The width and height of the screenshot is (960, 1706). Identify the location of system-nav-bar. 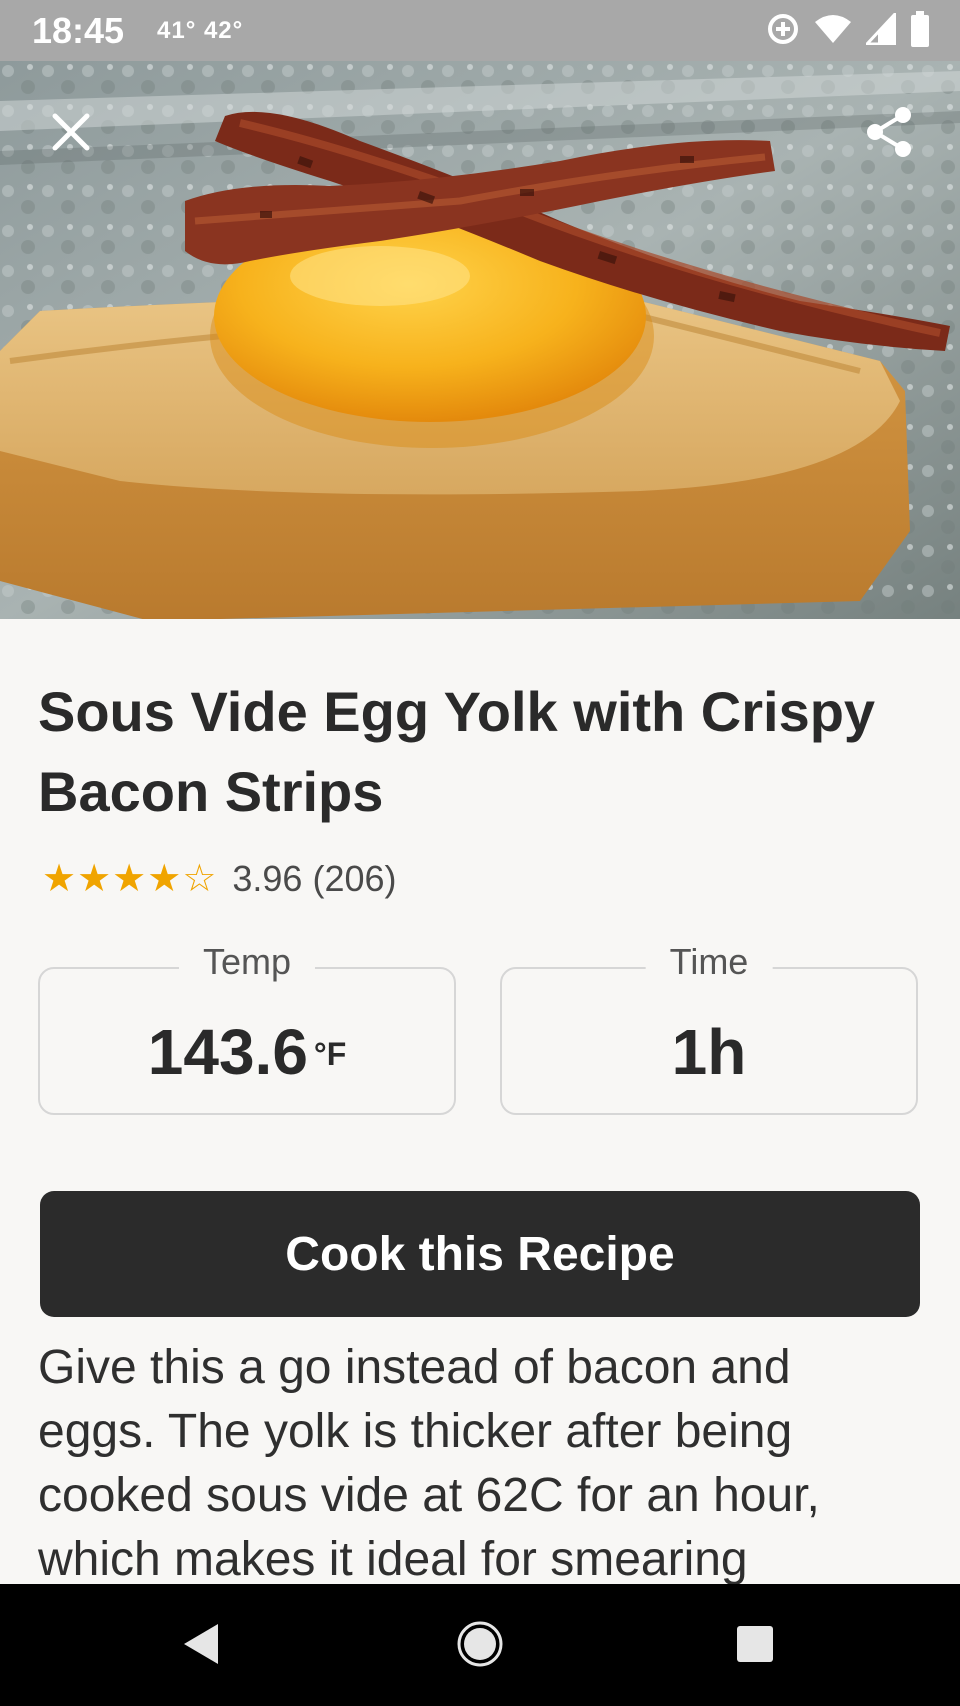
(480, 1645).